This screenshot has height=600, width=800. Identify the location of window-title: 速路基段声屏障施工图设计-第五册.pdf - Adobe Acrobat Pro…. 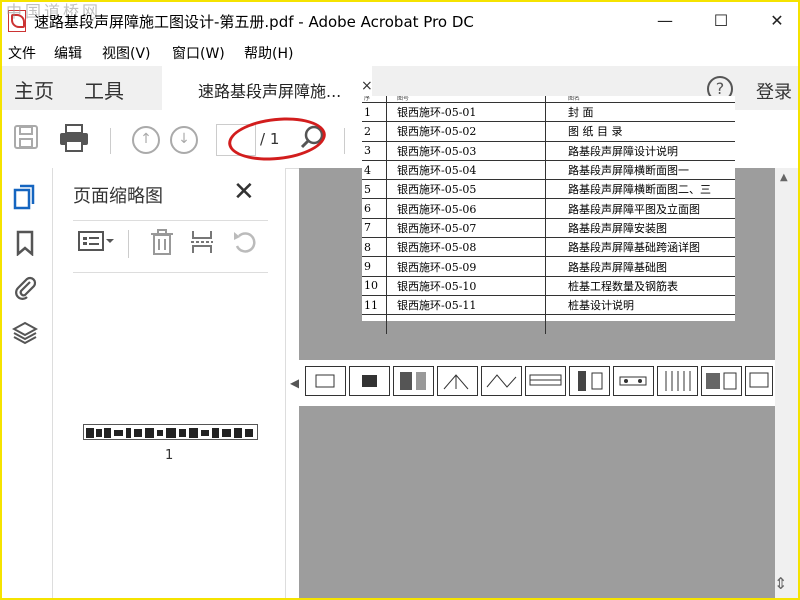
(254, 22).